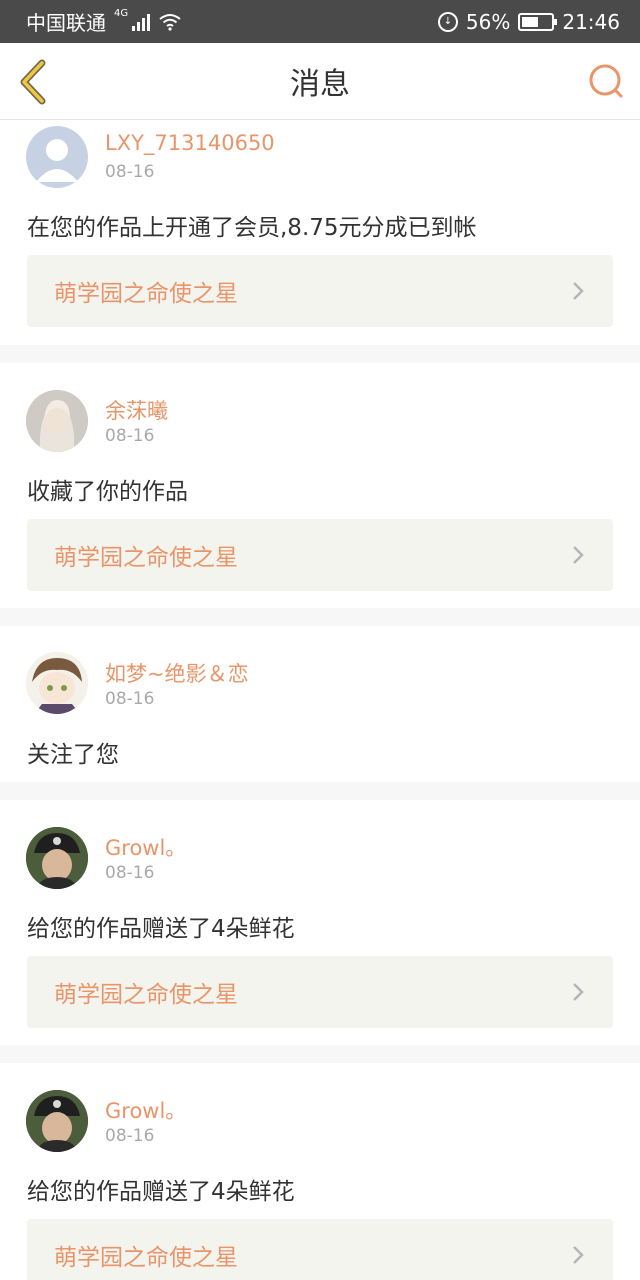 Image resolution: width=640 pixels, height=1280 pixels. I want to click on user-name: 余莯曦, so click(136, 410).